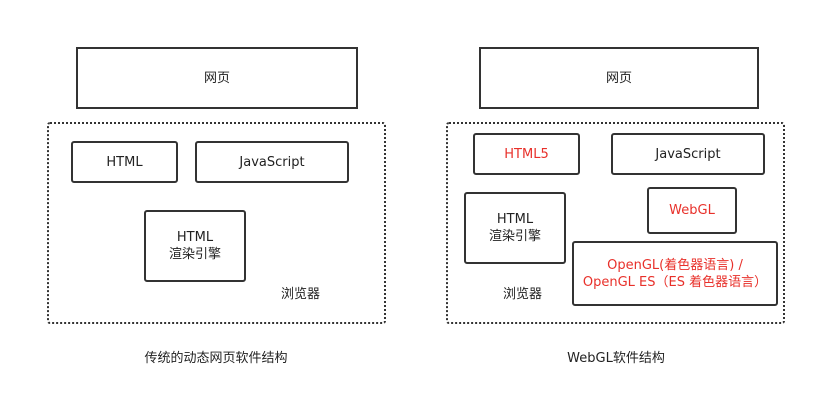 Image resolution: width=816 pixels, height=411 pixels. What do you see at coordinates (675, 282) in the screenshot?
I see `right-opengl-line2: OpenGL ES（ES 着色器语言）` at bounding box center [675, 282].